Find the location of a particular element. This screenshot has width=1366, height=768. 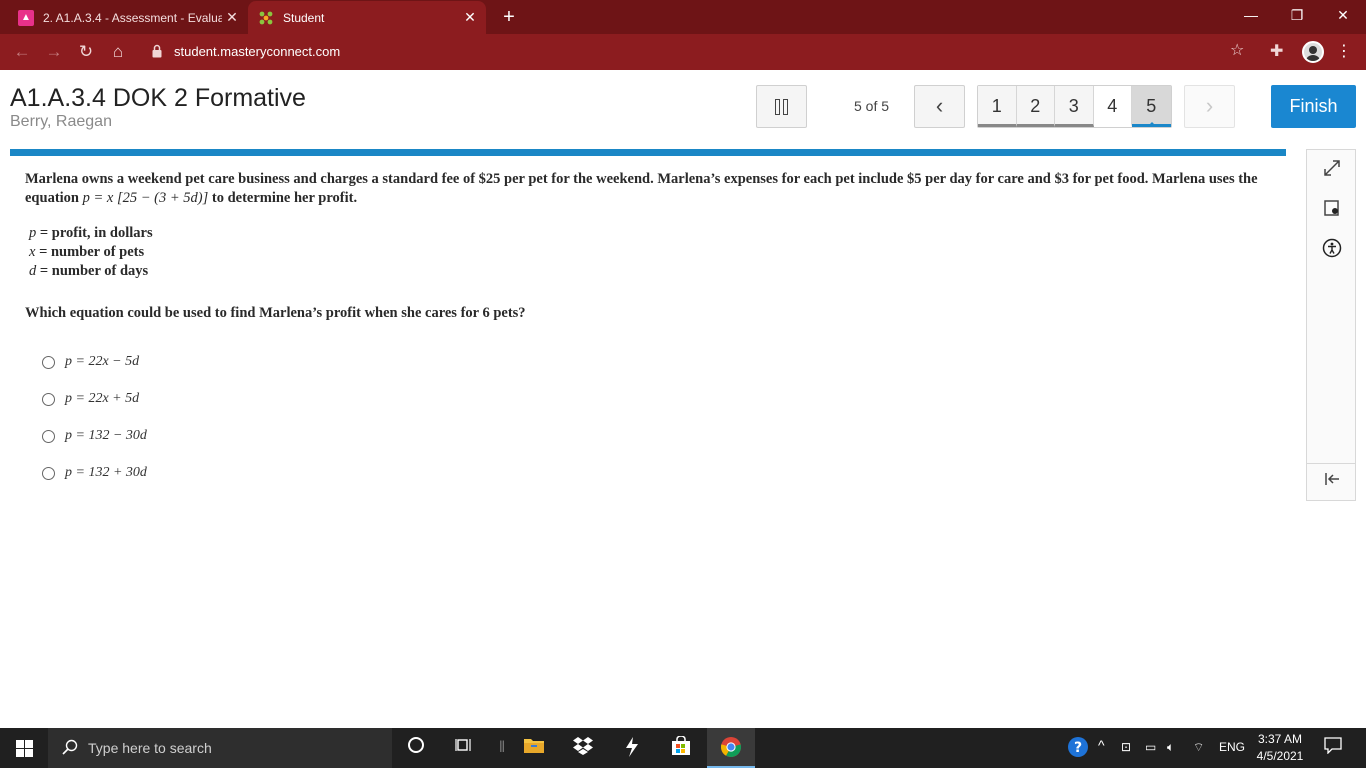

accessibility-icon is located at coordinates (1332, 251).